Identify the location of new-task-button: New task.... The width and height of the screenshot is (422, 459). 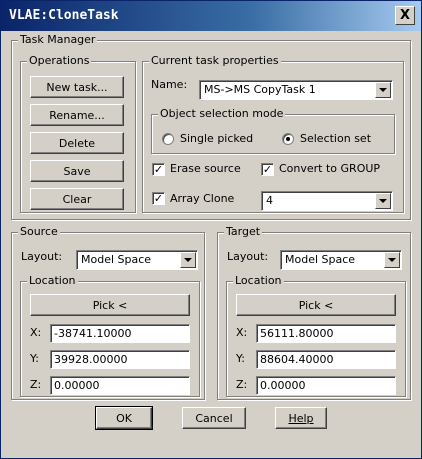
(77, 87).